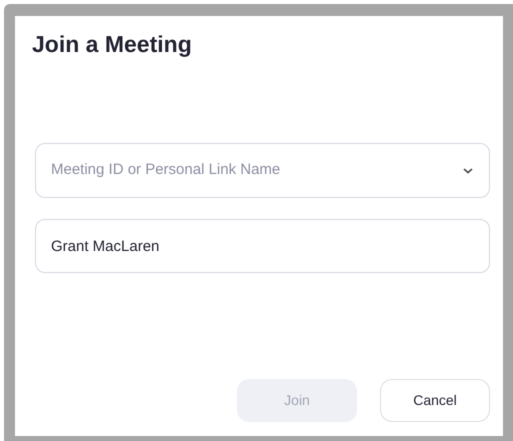  I want to click on name-field: Grant MacLaren, so click(262, 246).